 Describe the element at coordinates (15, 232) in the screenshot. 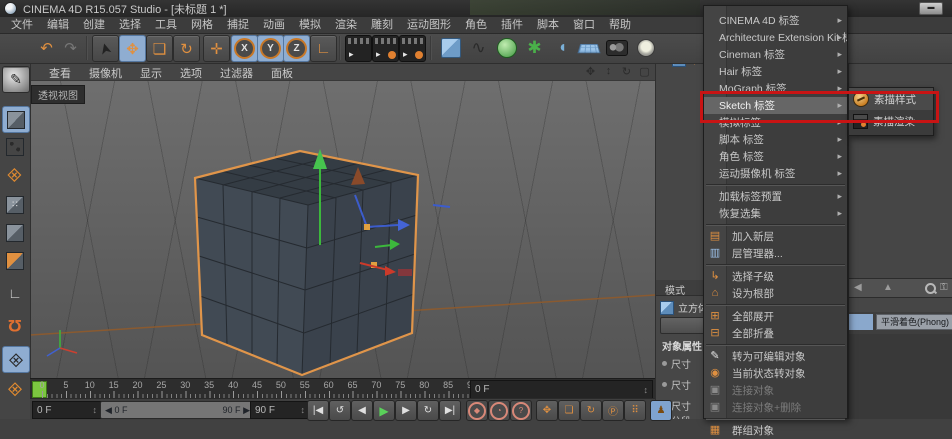

I see `edges-mode-button` at that location.